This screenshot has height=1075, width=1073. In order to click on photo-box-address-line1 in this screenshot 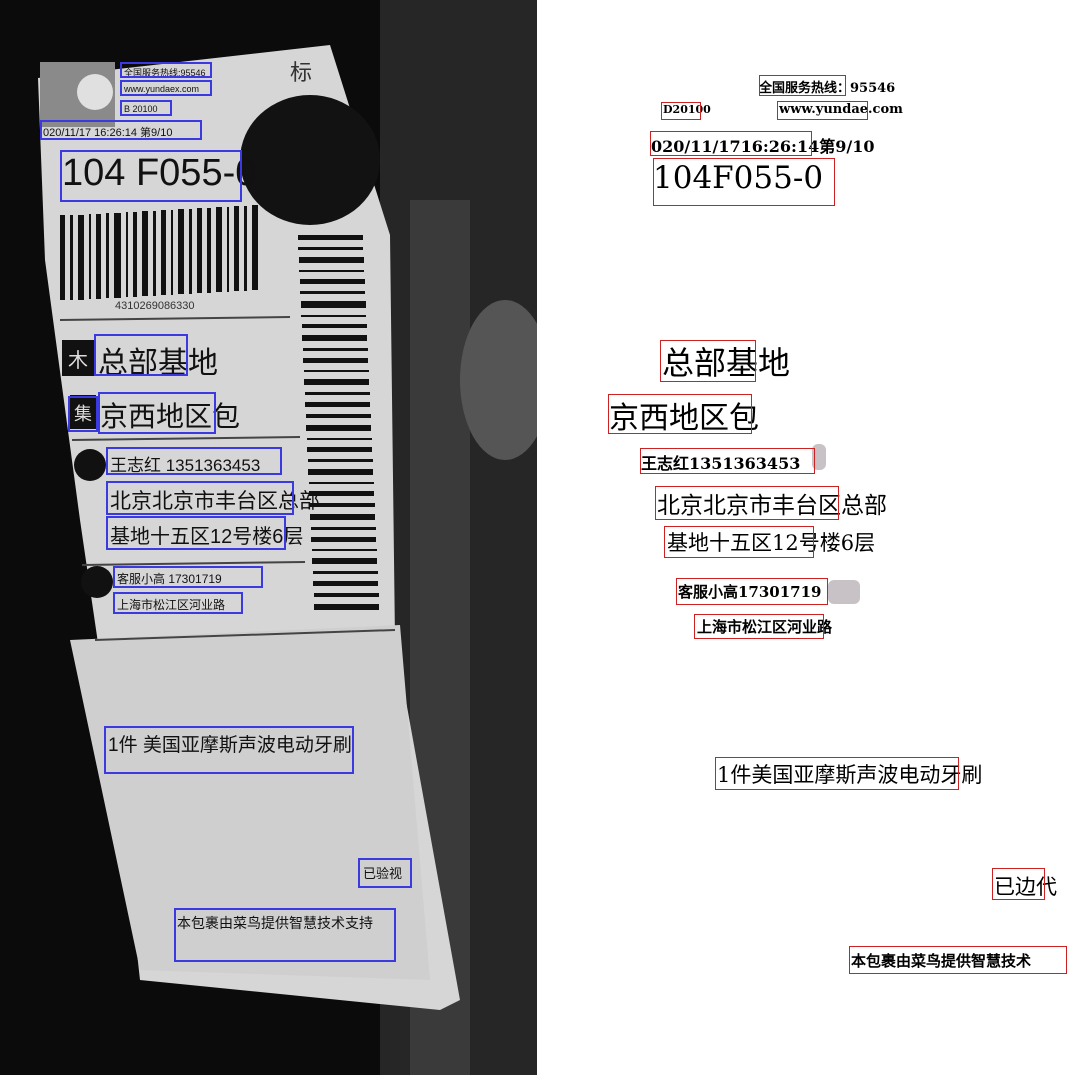, I will do `click(200, 498)`.